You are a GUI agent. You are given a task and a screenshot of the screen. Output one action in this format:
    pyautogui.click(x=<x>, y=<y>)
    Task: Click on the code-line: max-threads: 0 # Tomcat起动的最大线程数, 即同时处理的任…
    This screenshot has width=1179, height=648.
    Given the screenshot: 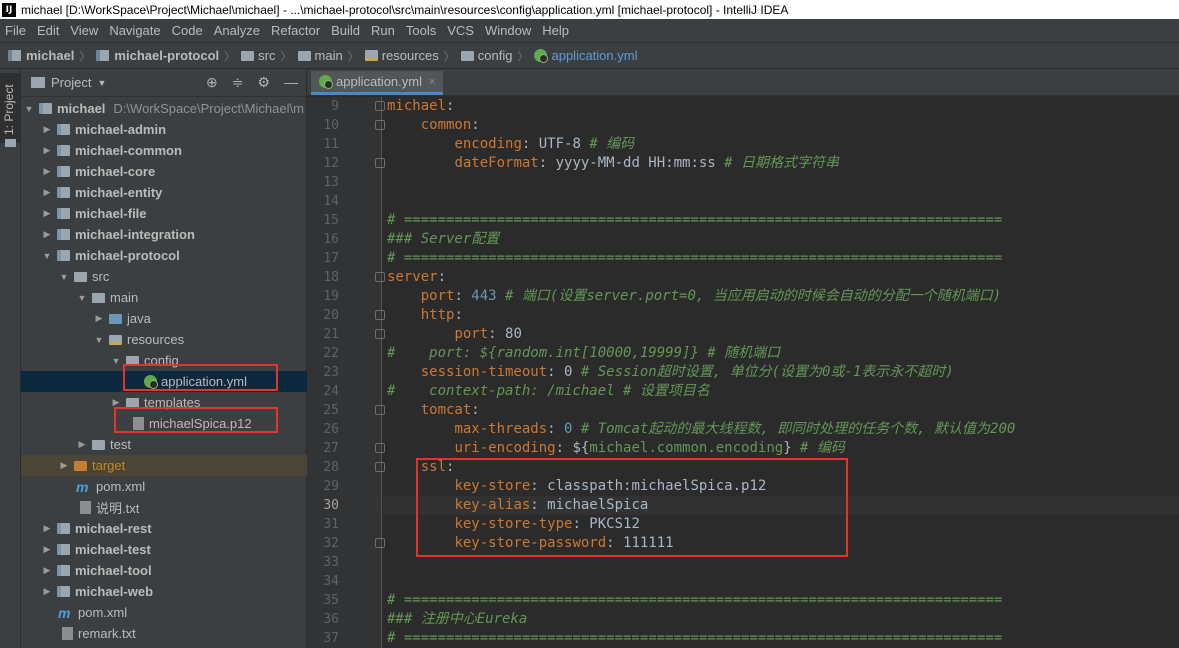 What is the action you would take?
    pyautogui.click(x=701, y=429)
    